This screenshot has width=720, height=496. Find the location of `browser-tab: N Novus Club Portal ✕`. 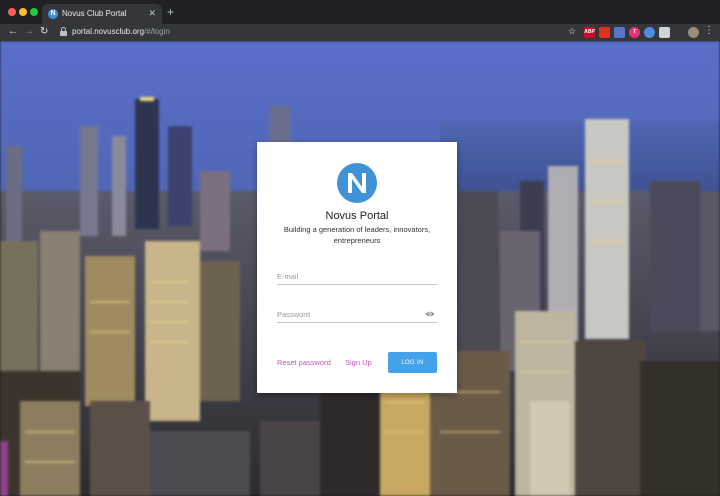

browser-tab: N Novus Club Portal ✕ is located at coordinates (102, 14).